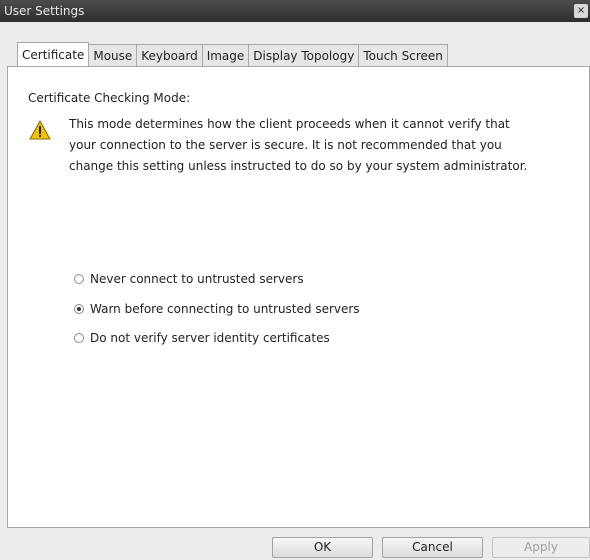 This screenshot has width=590, height=560. I want to click on option-never-connect: Never connect to untrusted servers, so click(189, 279).